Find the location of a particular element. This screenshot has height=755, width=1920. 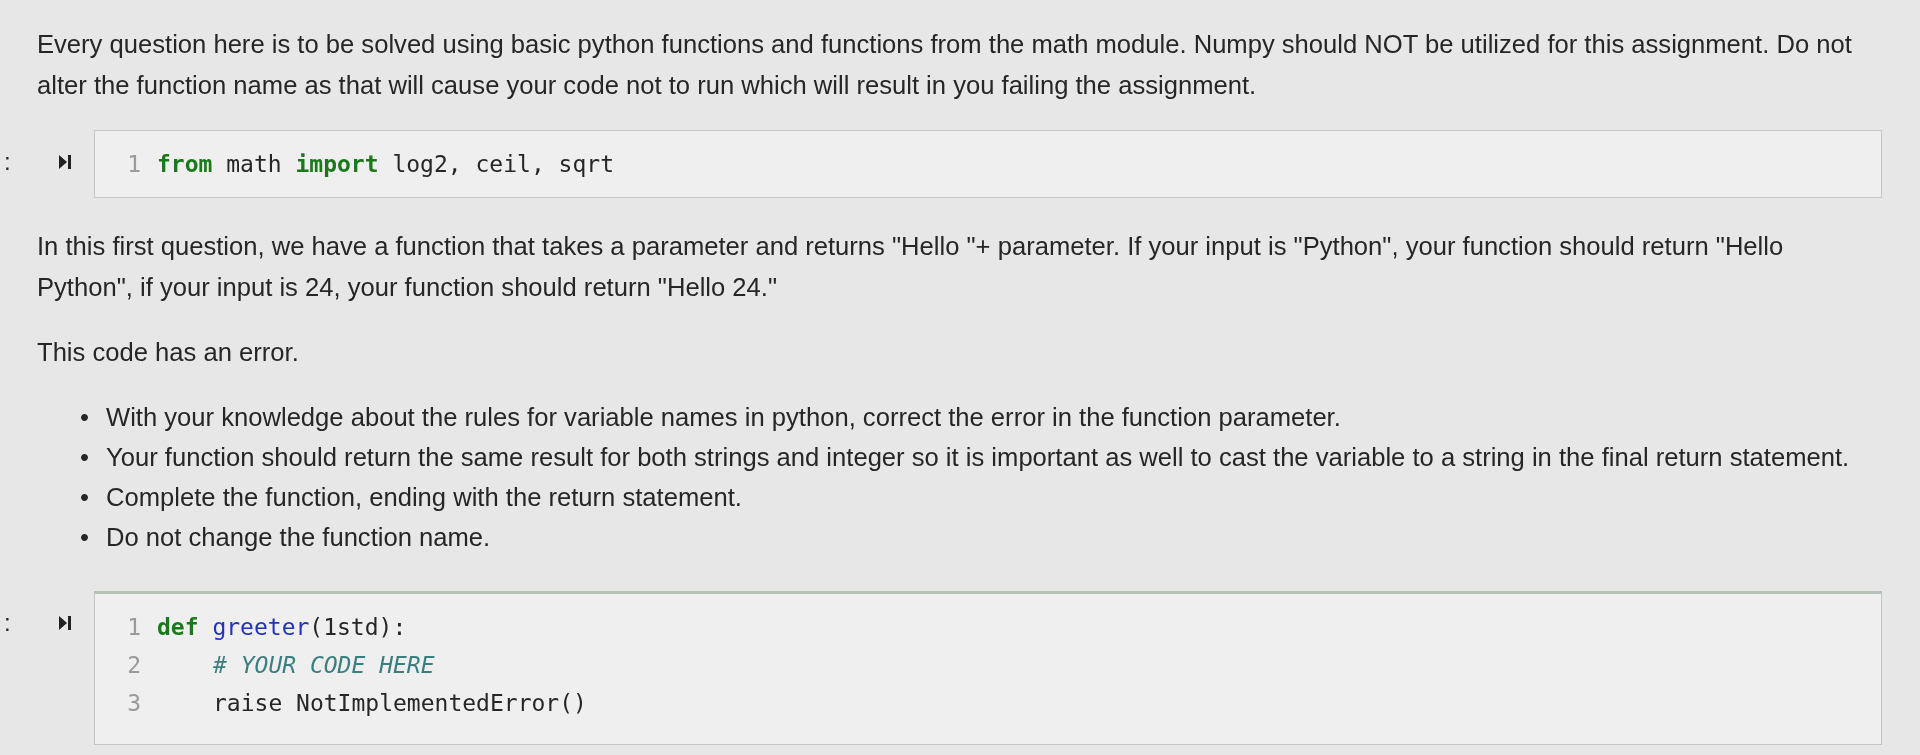

paragraph-text: In this first question, we have a function that takes a parameter and returns "Hello "+ parameter. If your input is "Python", your function should return "Hello Python", if your input is 24, your function should return "Hello 24." is located at coordinates (911, 267).